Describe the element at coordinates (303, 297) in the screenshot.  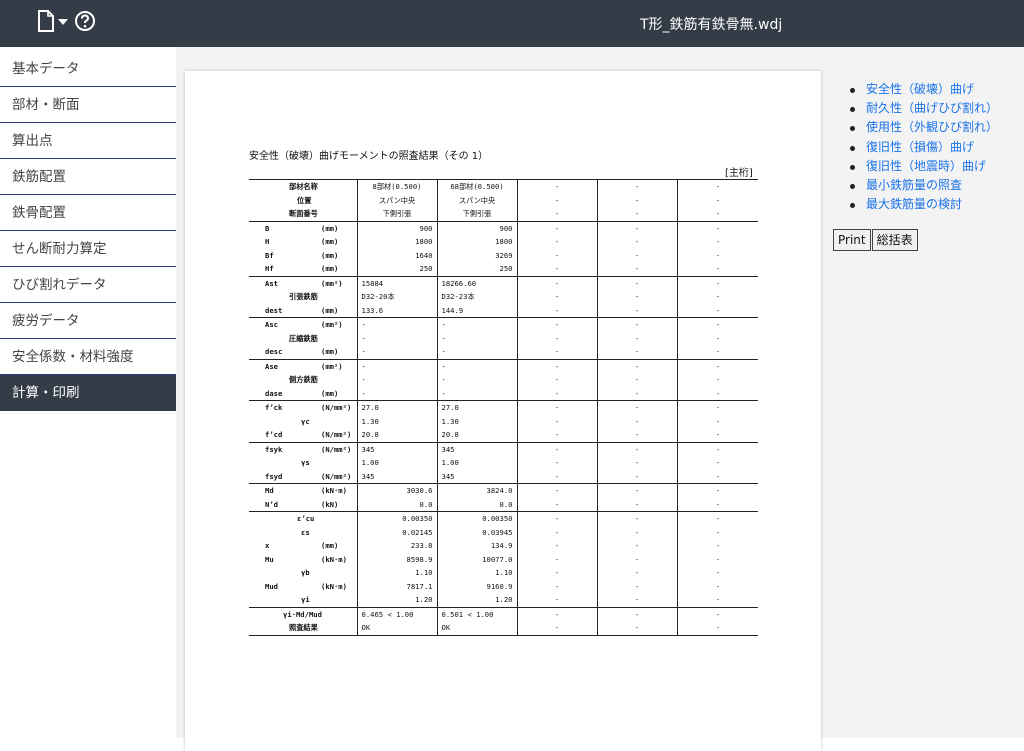
I see `row-label-cell: 引張鉄筋` at that location.